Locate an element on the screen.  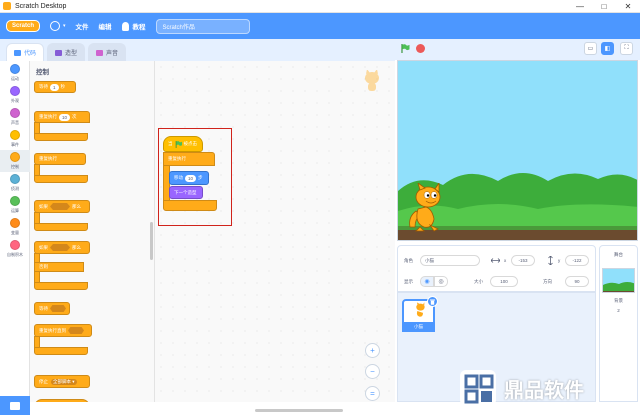
wait-block: 等待 1 秒 is located at coordinates (55, 87).